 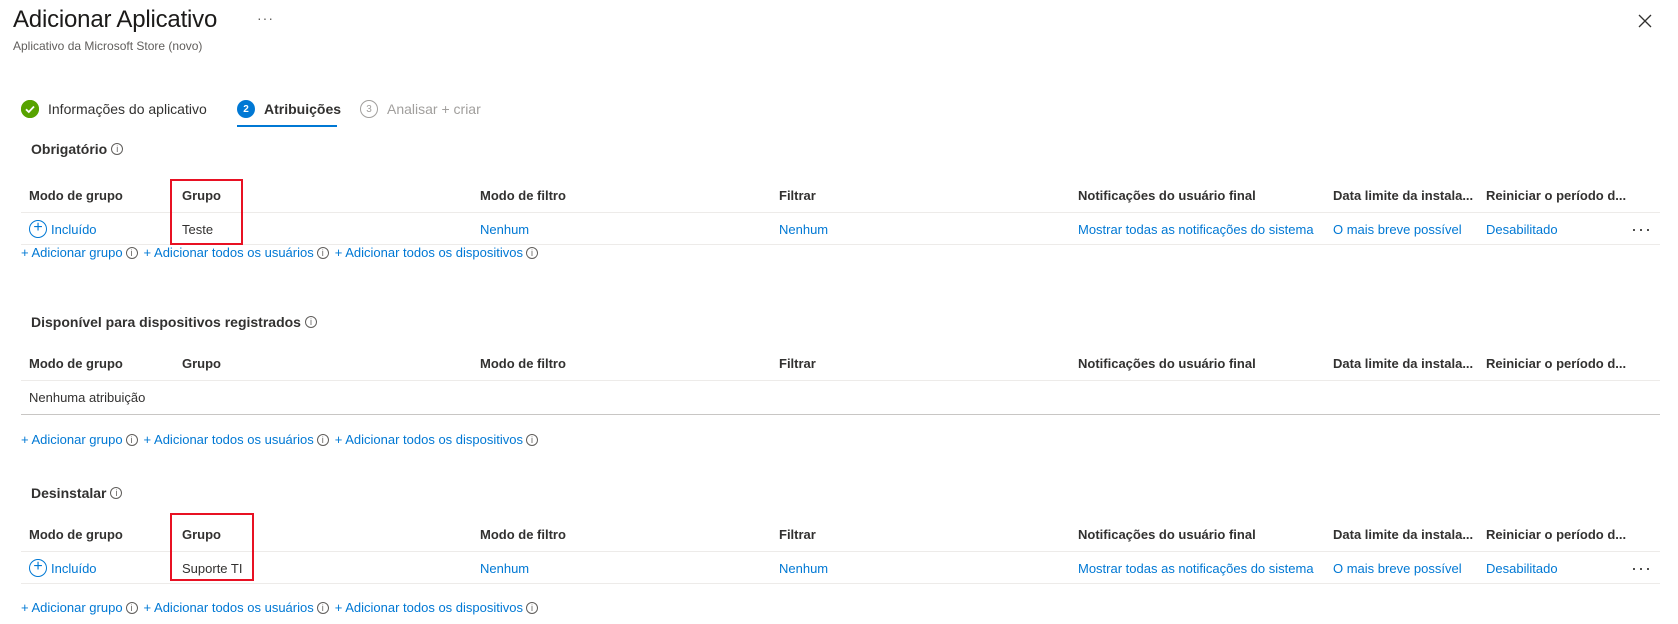 What do you see at coordinates (246, 109) in the screenshot?
I see `step-number: 2` at bounding box center [246, 109].